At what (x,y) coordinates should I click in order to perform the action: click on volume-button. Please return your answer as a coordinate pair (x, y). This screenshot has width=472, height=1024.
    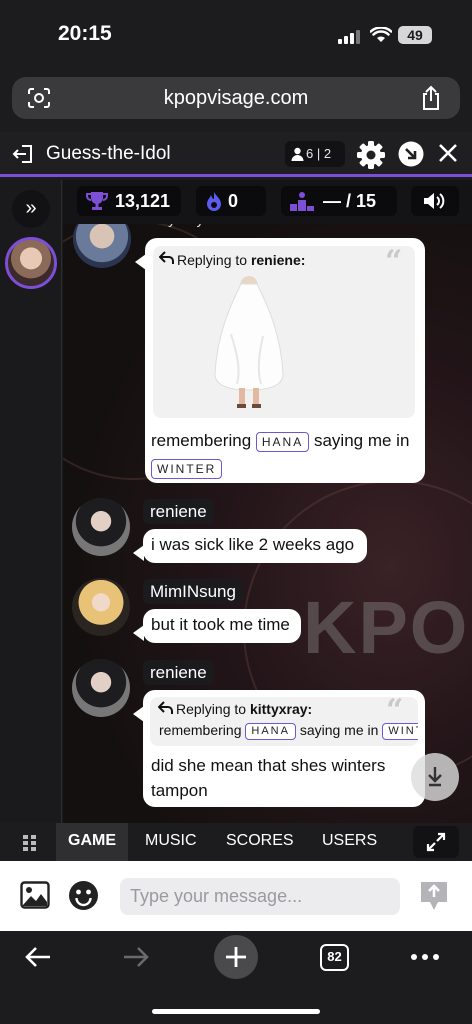
    Looking at the image, I should click on (435, 201).